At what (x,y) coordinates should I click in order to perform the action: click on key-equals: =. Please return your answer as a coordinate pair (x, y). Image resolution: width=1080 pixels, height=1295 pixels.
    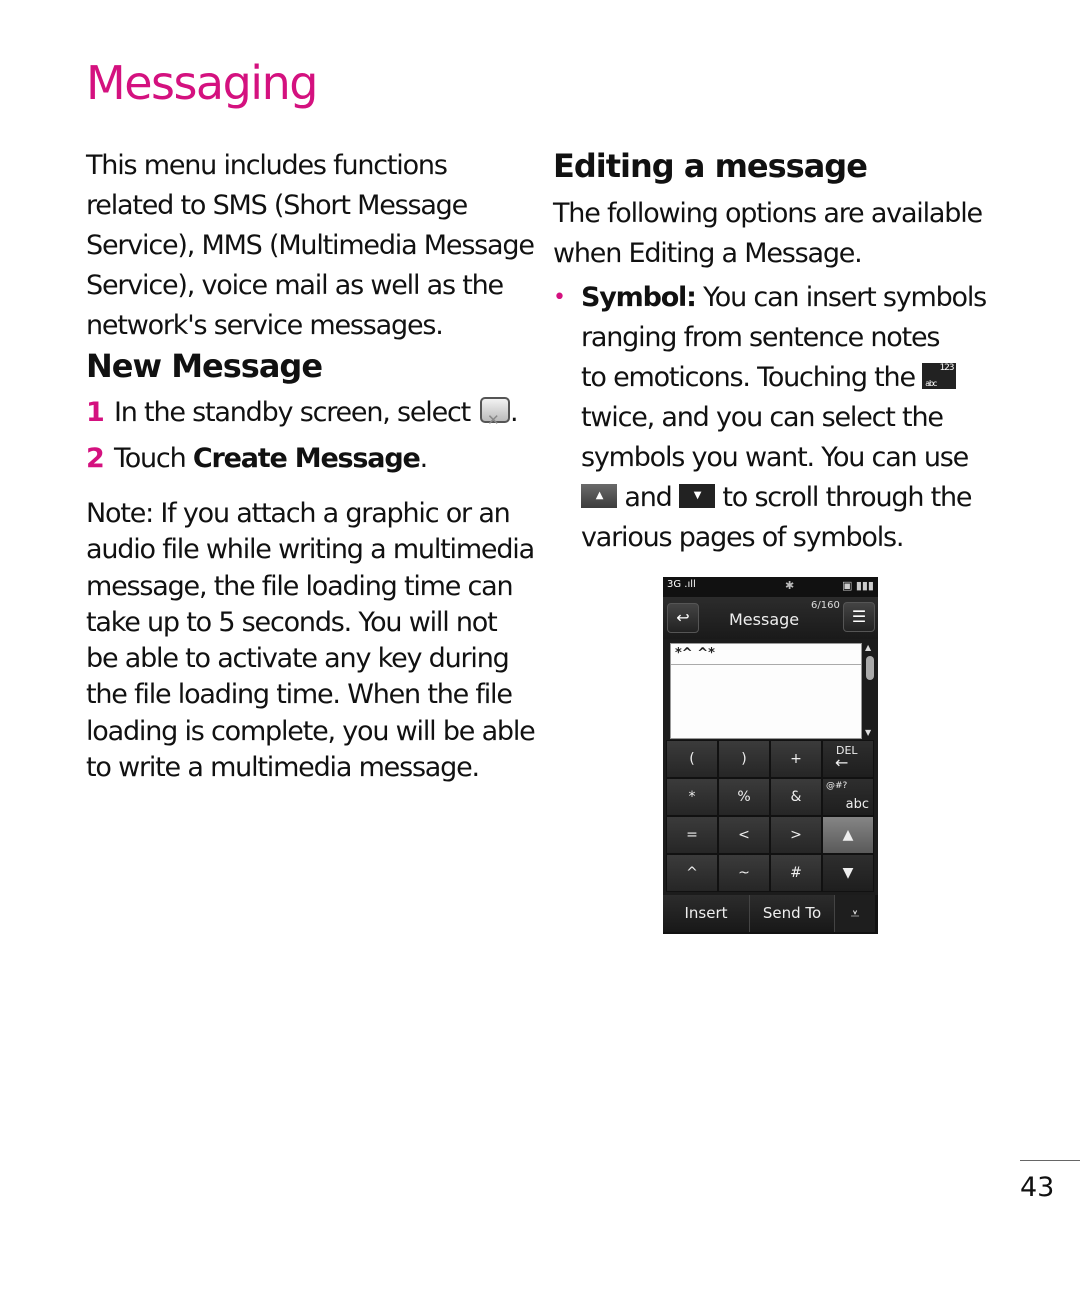
    Looking at the image, I should click on (692, 835).